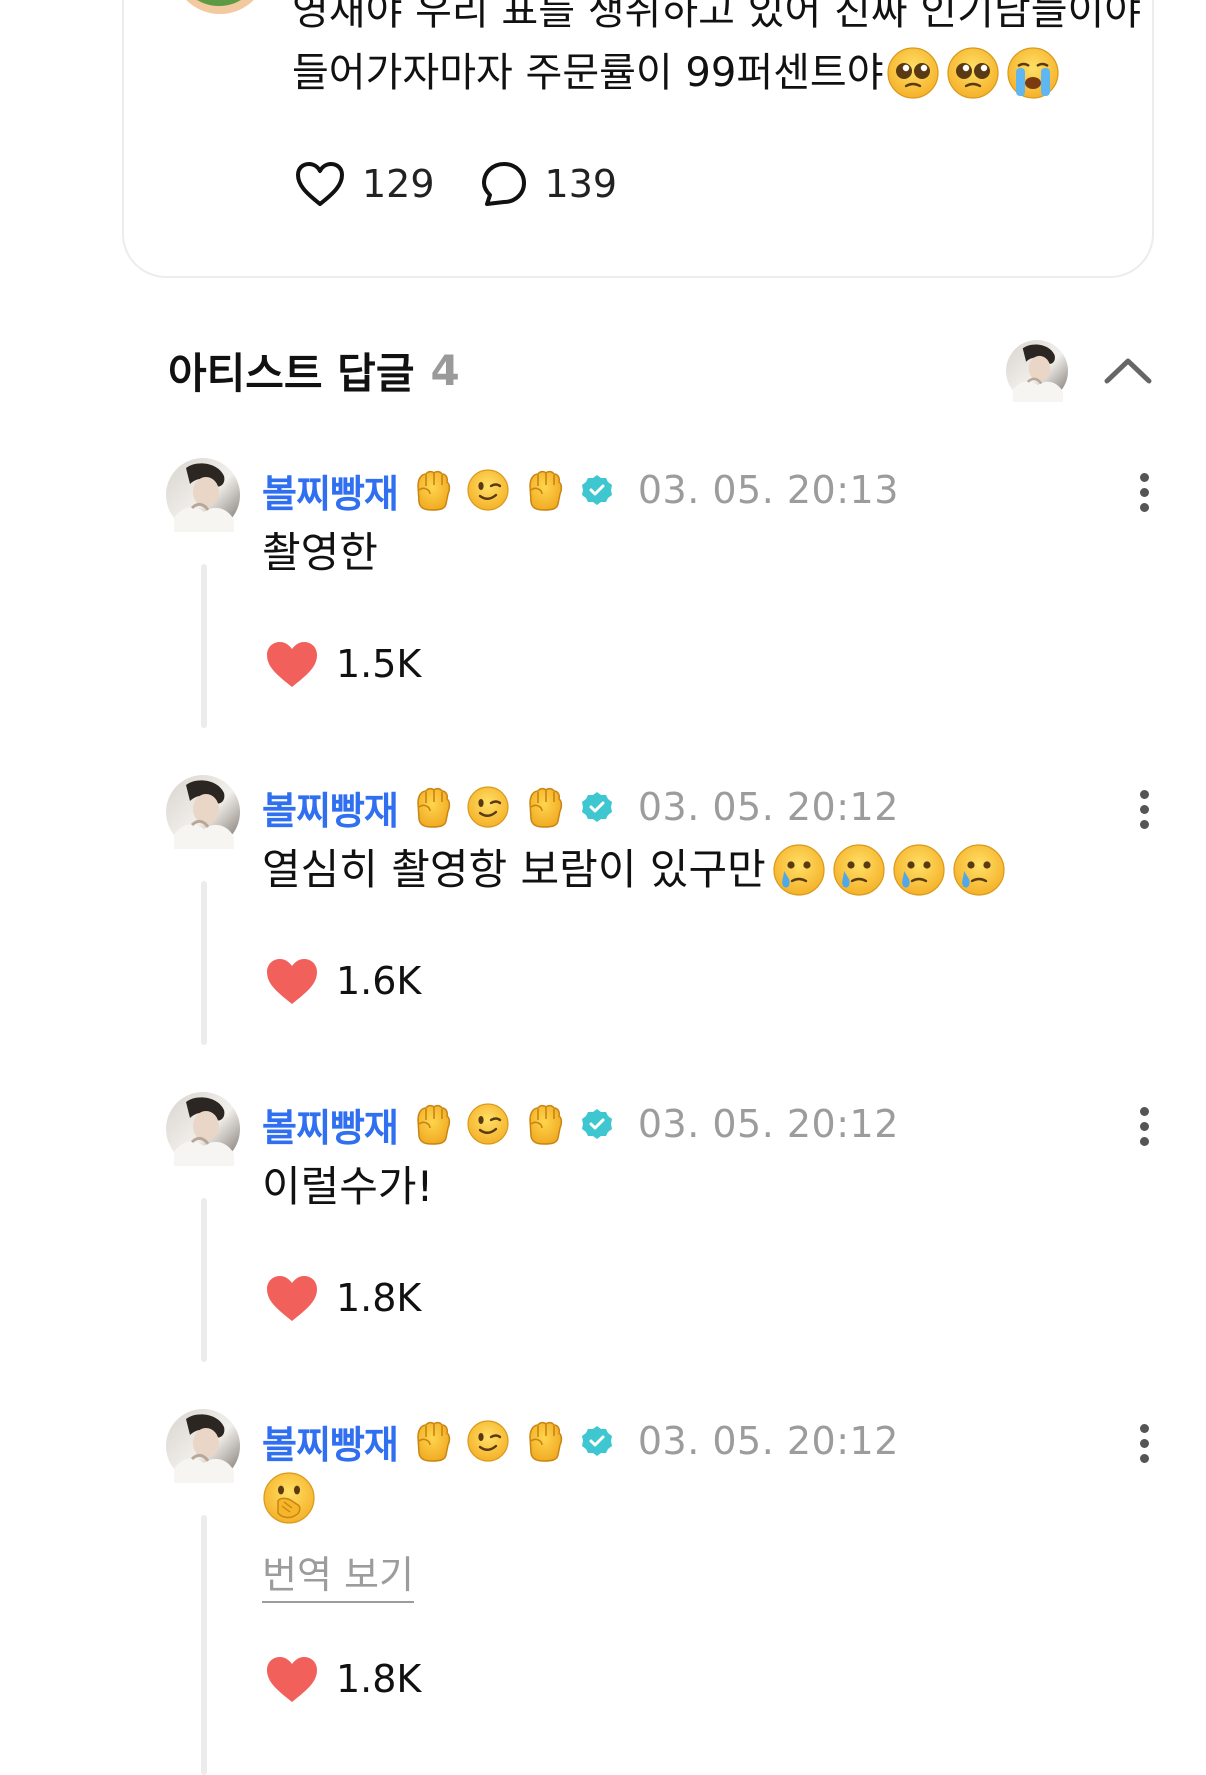 The width and height of the screenshot is (1206, 1775). What do you see at coordinates (768, 490) in the screenshot?
I see `reply-timestamp: 03. 05. 20:13` at bounding box center [768, 490].